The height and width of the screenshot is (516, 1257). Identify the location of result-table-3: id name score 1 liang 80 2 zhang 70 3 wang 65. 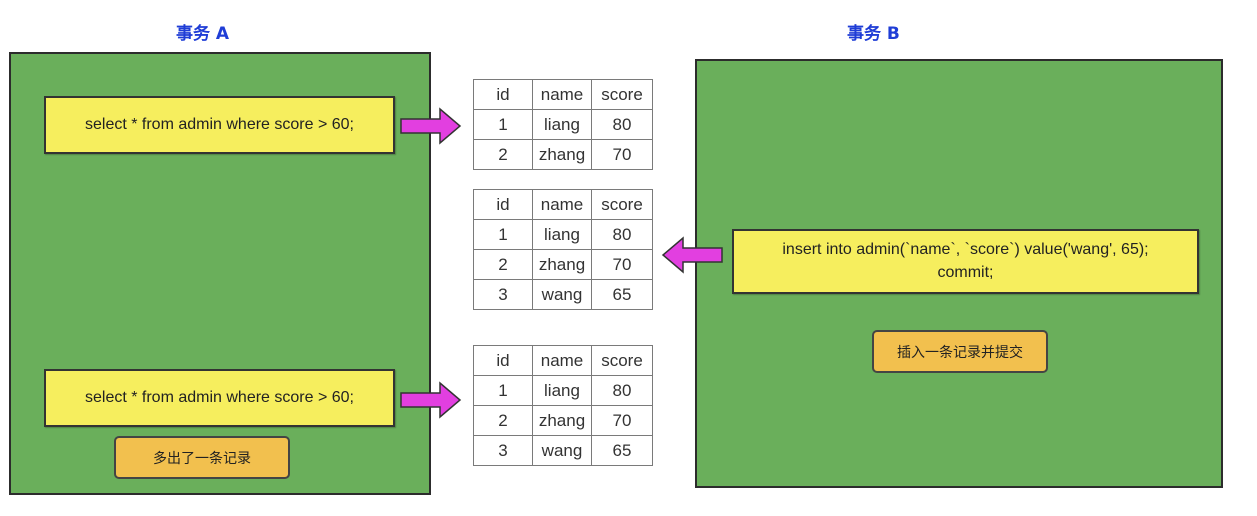
(563, 405).